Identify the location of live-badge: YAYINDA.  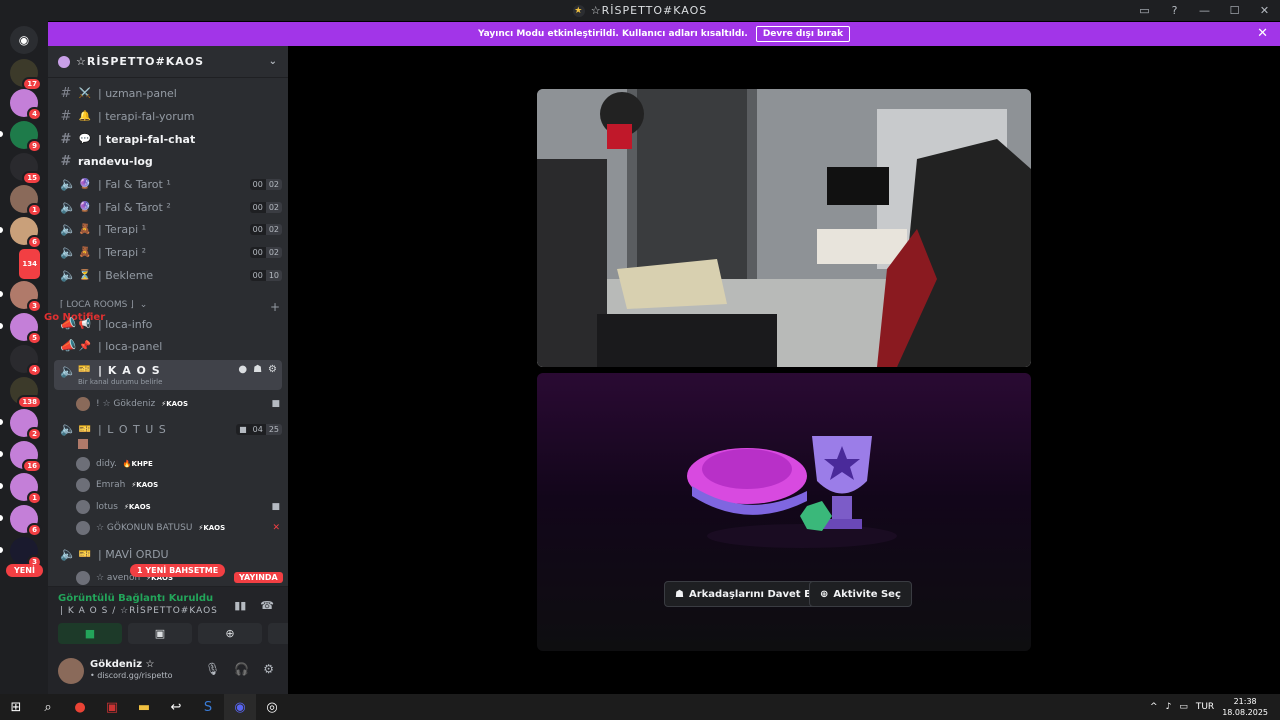
(258, 577).